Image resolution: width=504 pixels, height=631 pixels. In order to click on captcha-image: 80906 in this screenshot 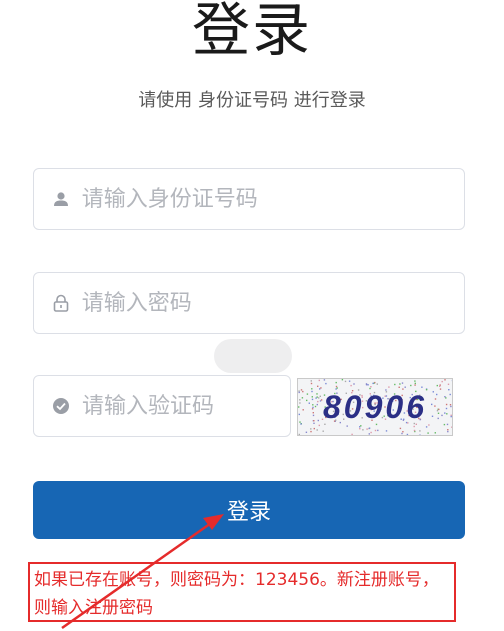, I will do `click(375, 407)`.